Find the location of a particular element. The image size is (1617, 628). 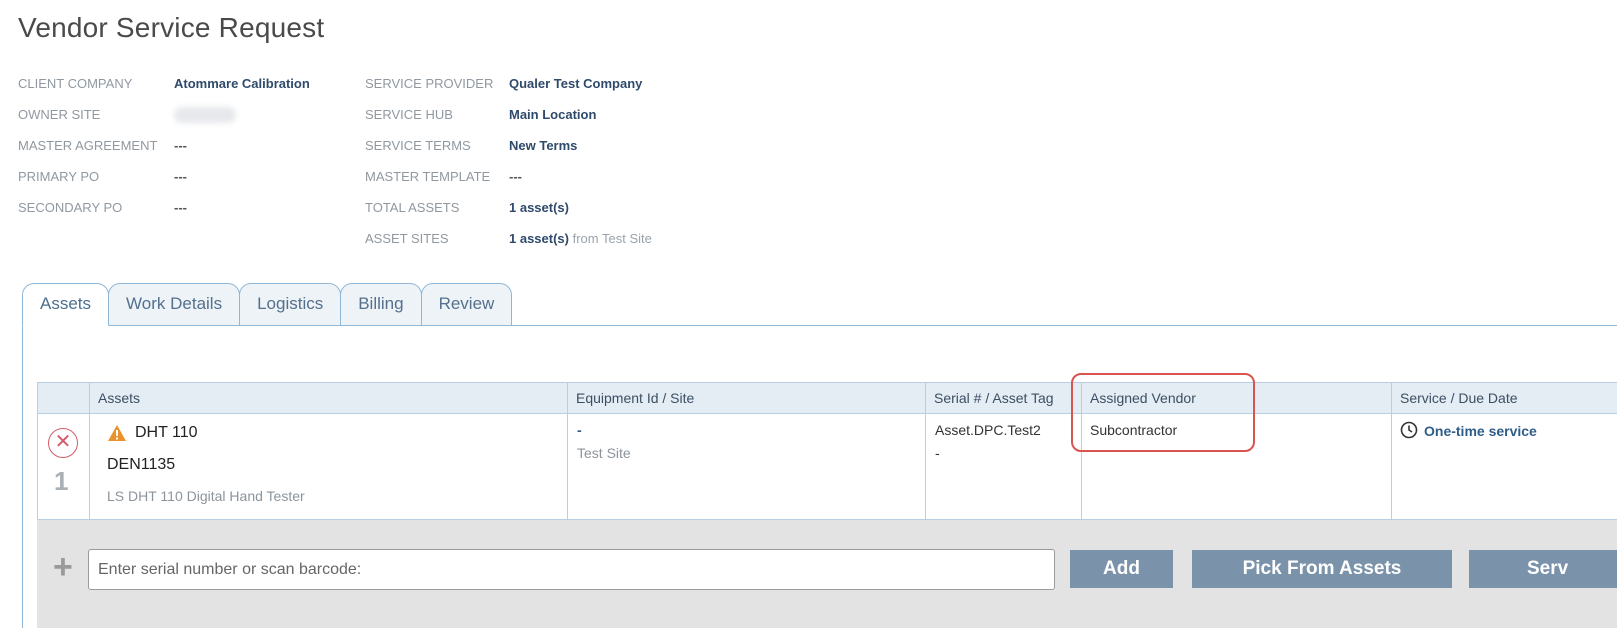

redacted-value is located at coordinates (205, 115).